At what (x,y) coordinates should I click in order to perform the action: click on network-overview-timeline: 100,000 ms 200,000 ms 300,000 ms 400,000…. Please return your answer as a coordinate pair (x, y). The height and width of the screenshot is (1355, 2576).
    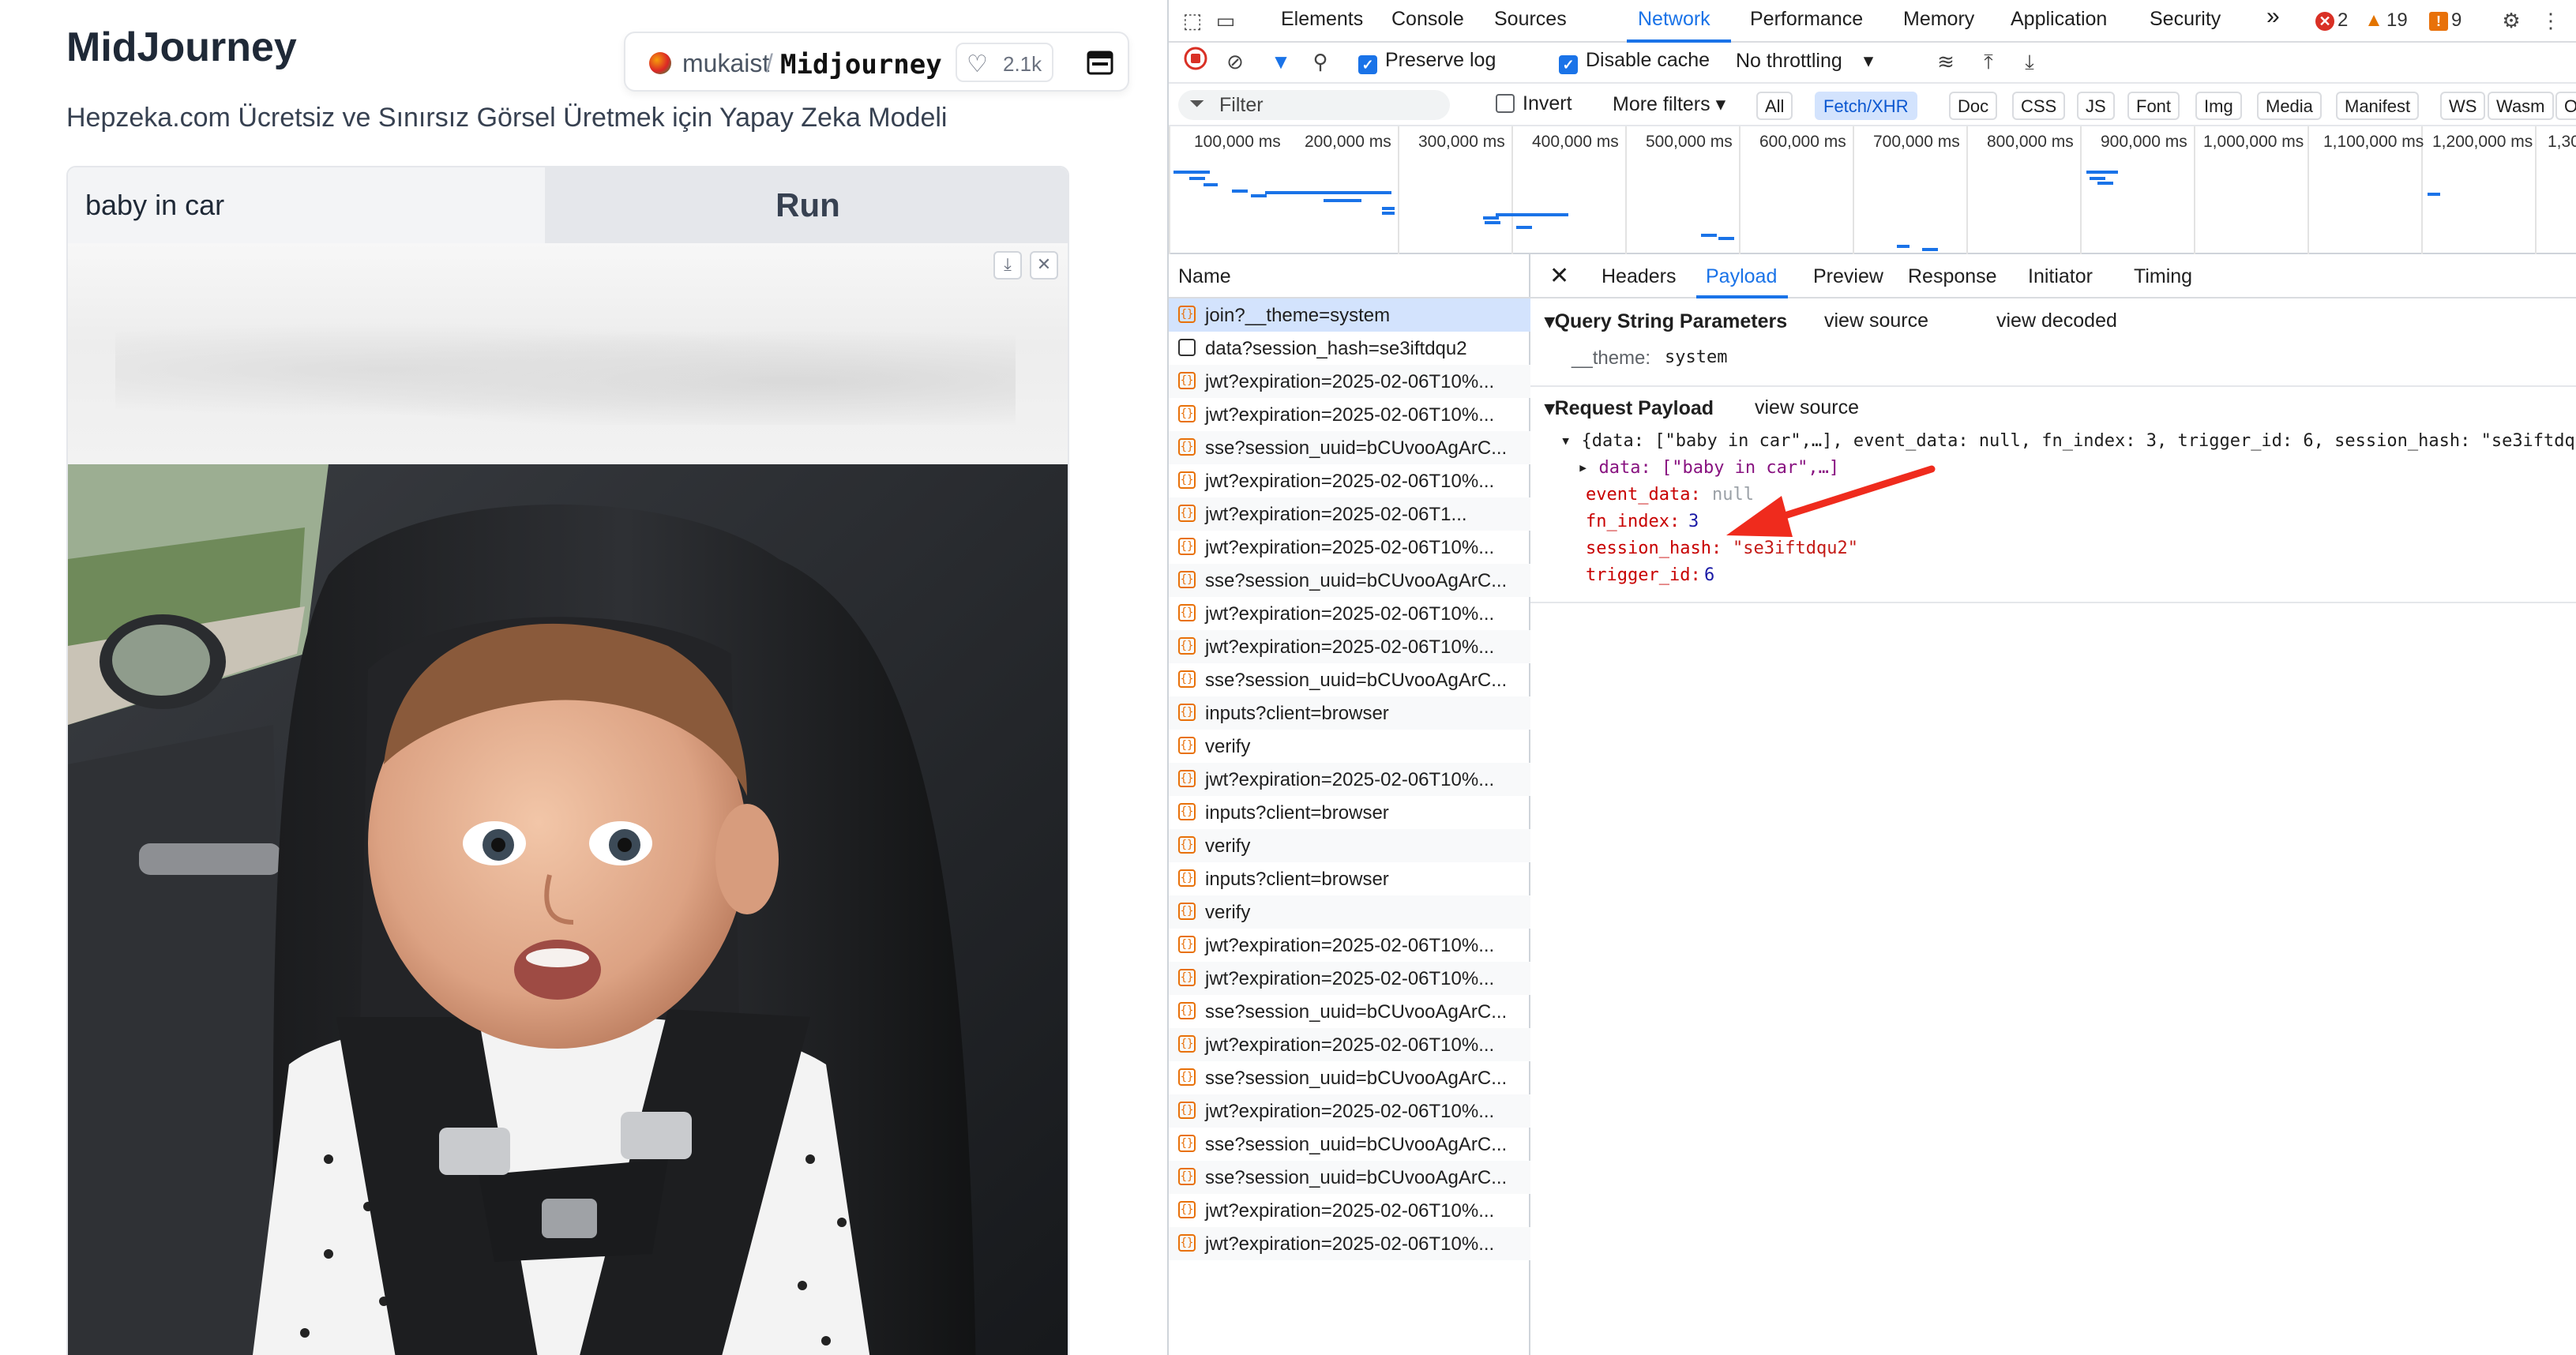
    Looking at the image, I should click on (1872, 190).